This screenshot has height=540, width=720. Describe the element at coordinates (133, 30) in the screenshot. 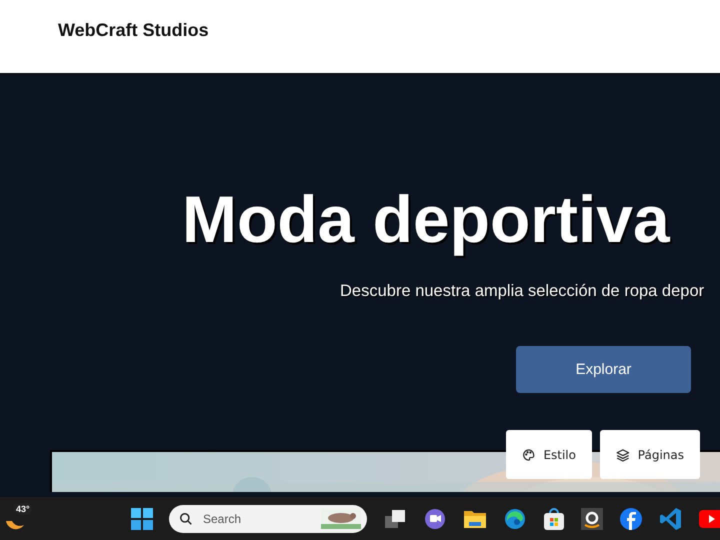

I see `brand-name: WebCraft Studios` at that location.